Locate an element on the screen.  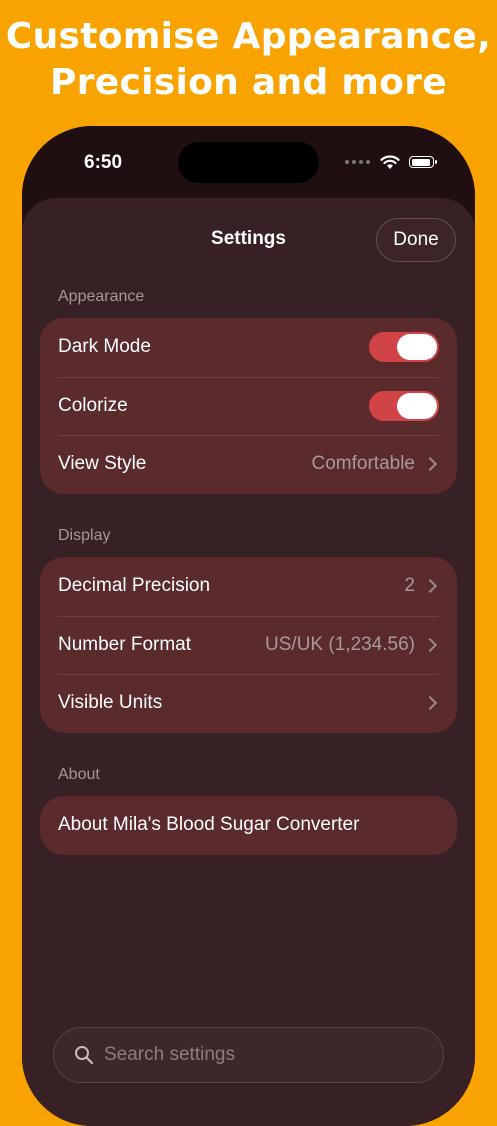
view-style-row: View Style Comfortable is located at coordinates (248, 464).